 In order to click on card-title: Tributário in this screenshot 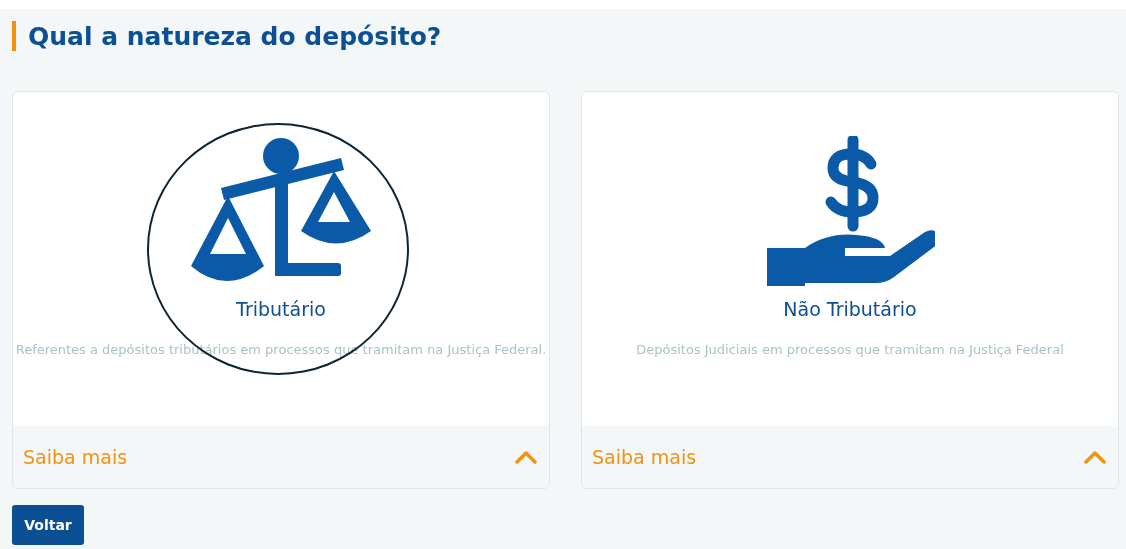, I will do `click(281, 309)`.